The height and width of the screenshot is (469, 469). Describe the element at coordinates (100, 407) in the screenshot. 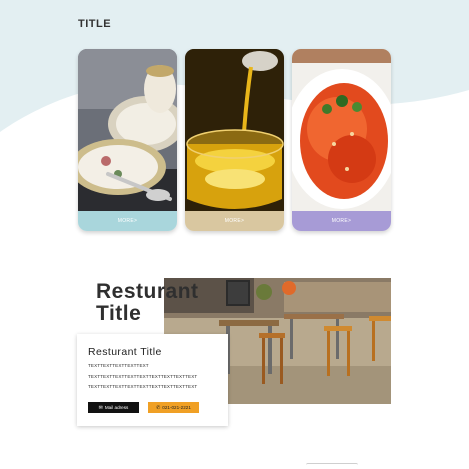

I see `envelope-icon: ✉` at that location.